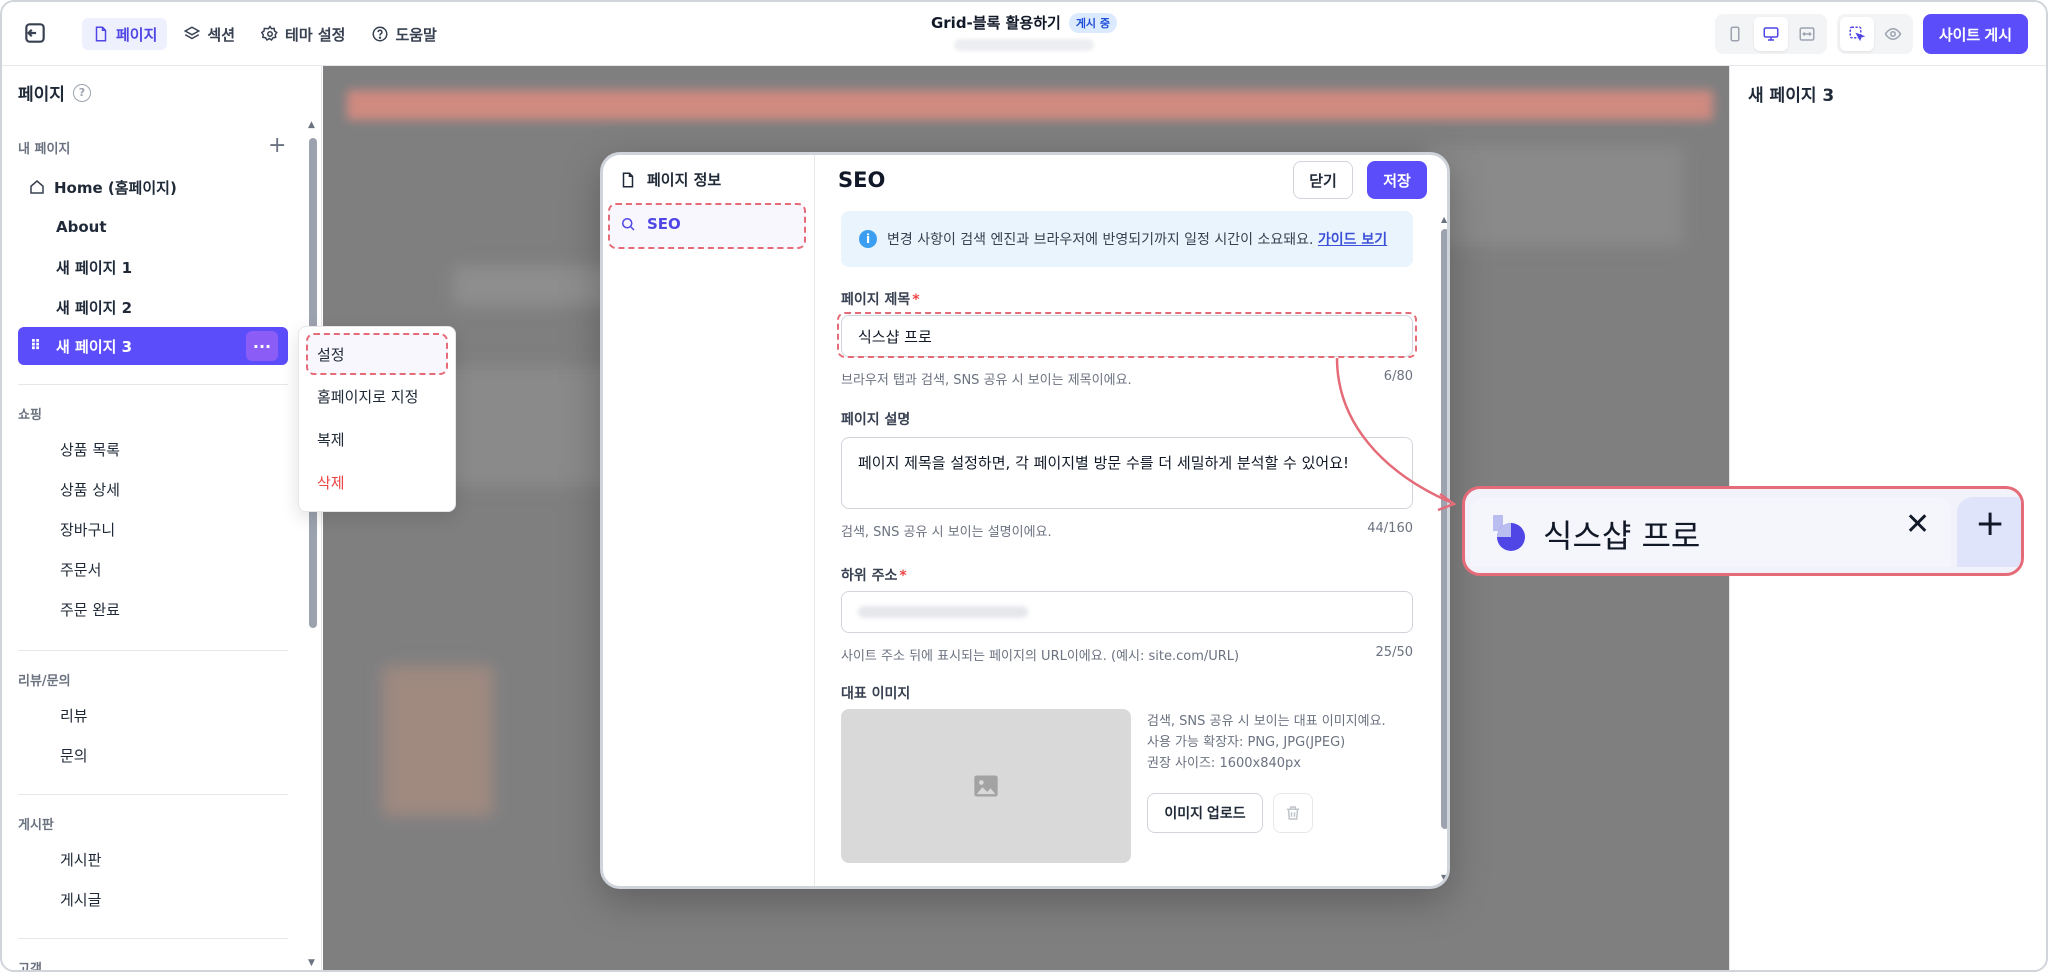 This screenshot has width=2048, height=972. What do you see at coordinates (943, 612) in the screenshot?
I see `slug-value-blurred` at bounding box center [943, 612].